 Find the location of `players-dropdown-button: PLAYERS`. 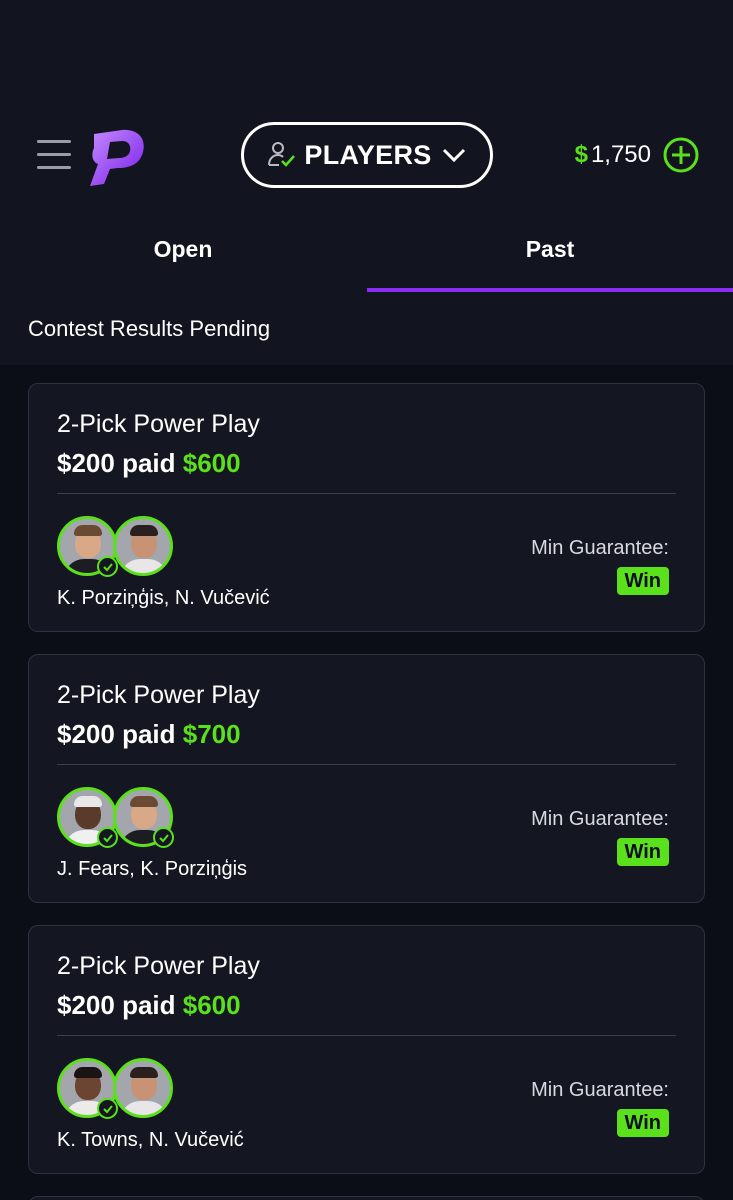

players-dropdown-button: PLAYERS is located at coordinates (367, 155).